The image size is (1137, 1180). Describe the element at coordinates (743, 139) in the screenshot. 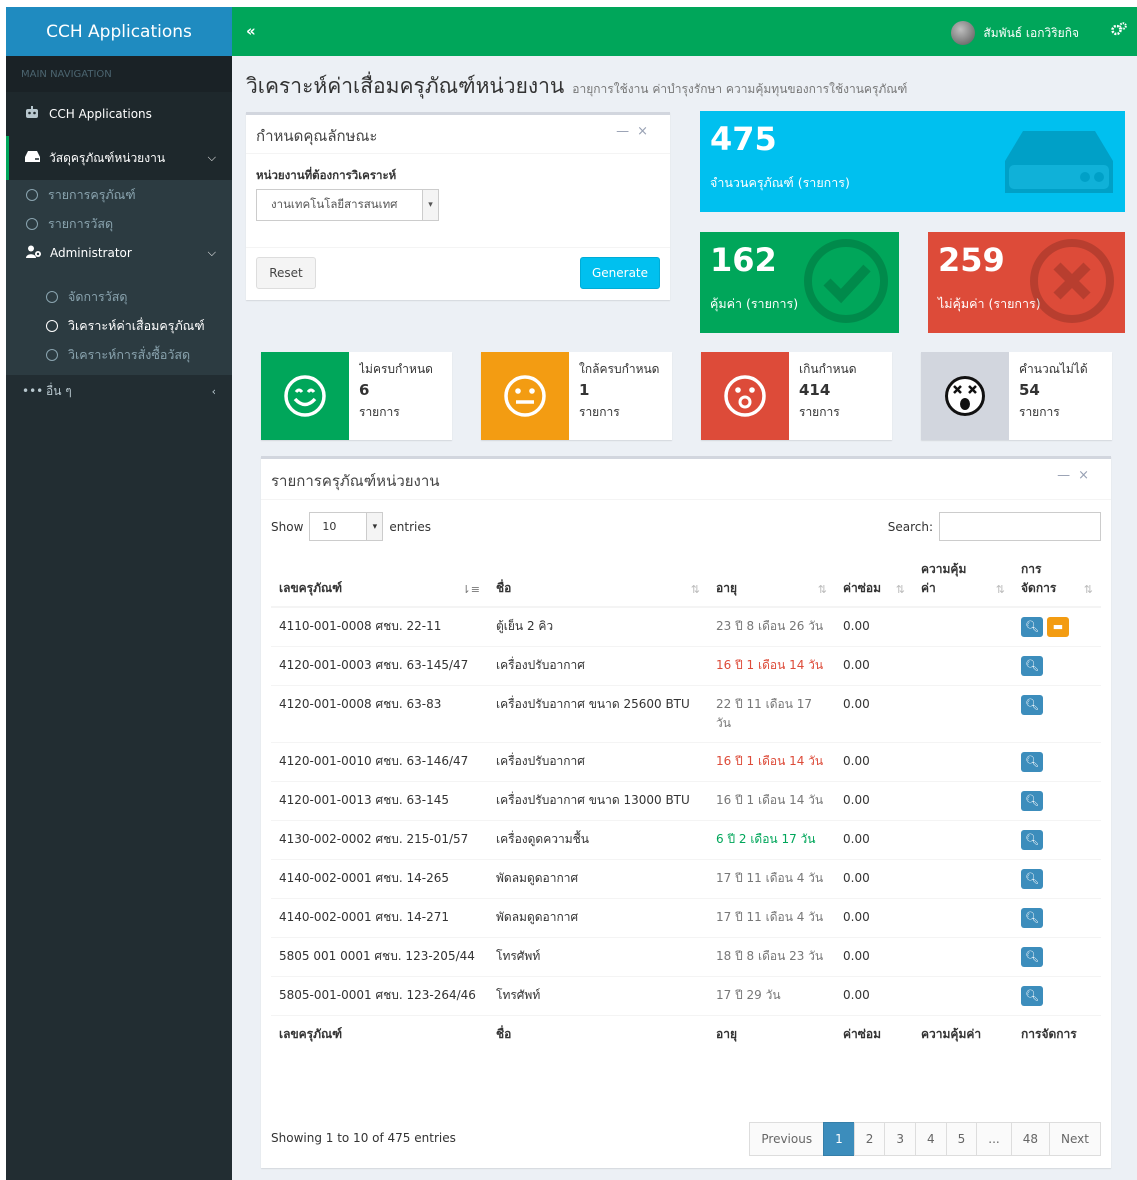

I see `total-equipment-number: 475` at that location.